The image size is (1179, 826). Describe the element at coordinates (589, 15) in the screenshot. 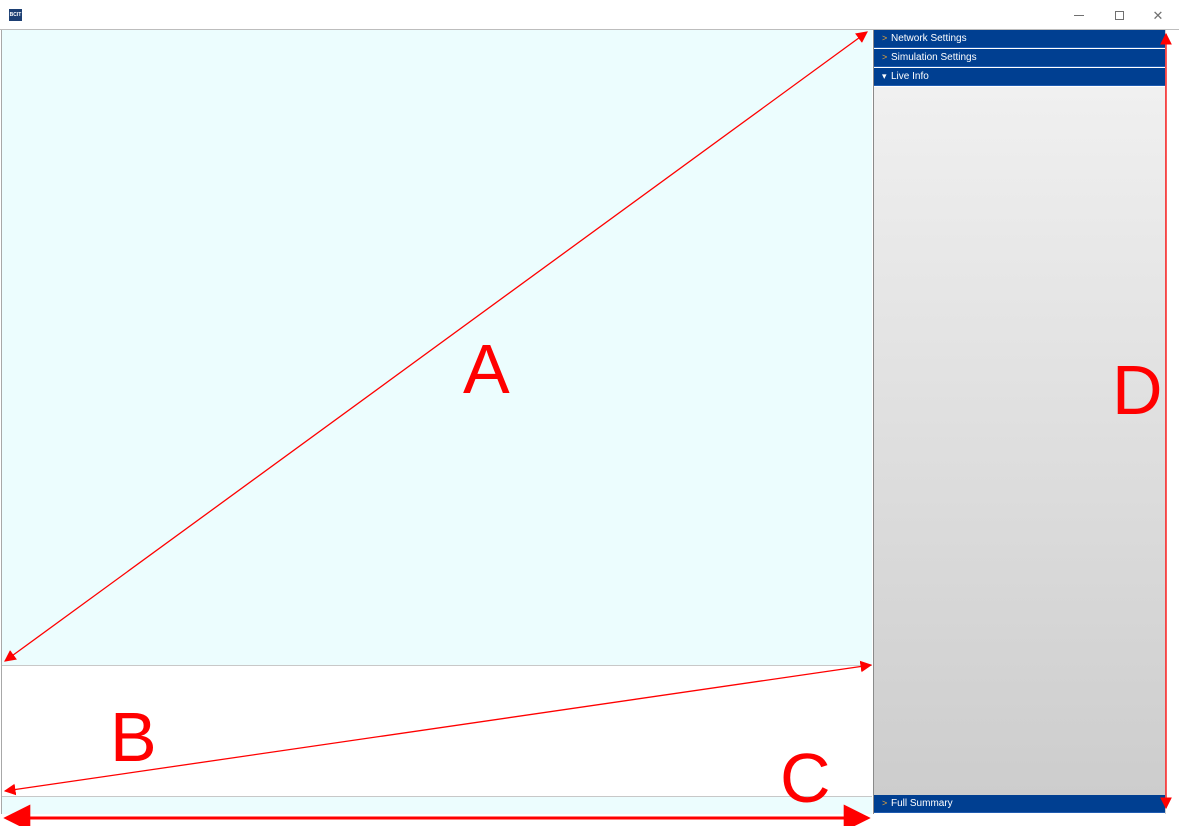

I see `title-bar: BCIT ✕` at that location.